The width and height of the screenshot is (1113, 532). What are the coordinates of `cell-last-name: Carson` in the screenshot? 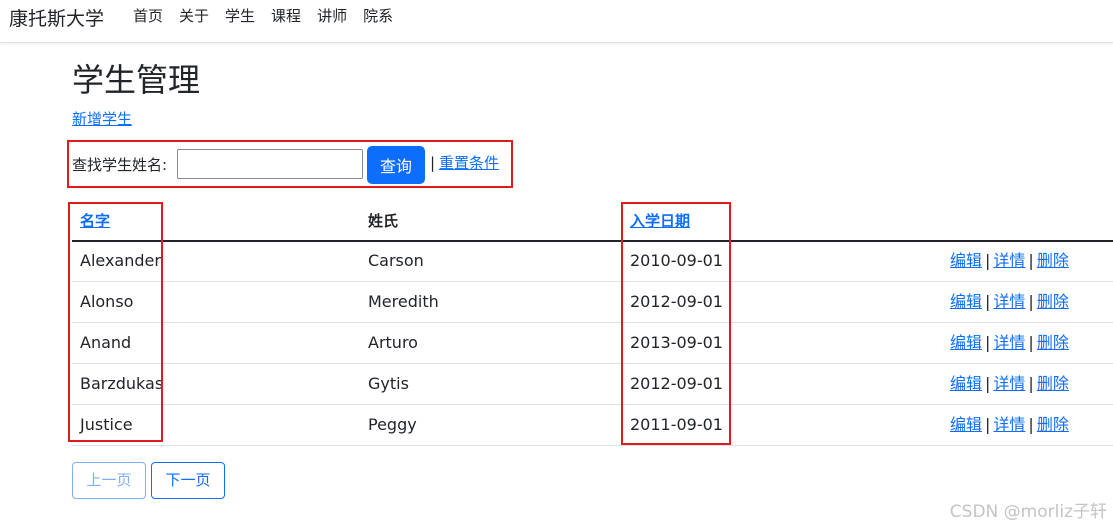 It's located at (396, 260).